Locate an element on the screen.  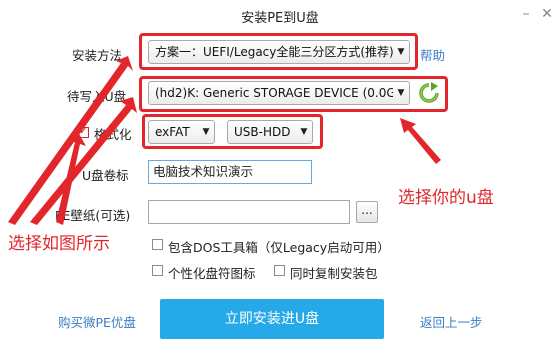
annotation-left-note: 选择如图所示 is located at coordinates (59, 244).